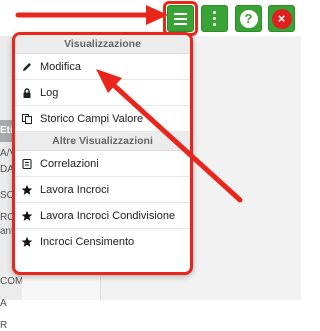 Image resolution: width=320 pixels, height=331 pixels. Describe the element at coordinates (102, 93) in the screenshot. I see `menu-item-log: Log` at that location.